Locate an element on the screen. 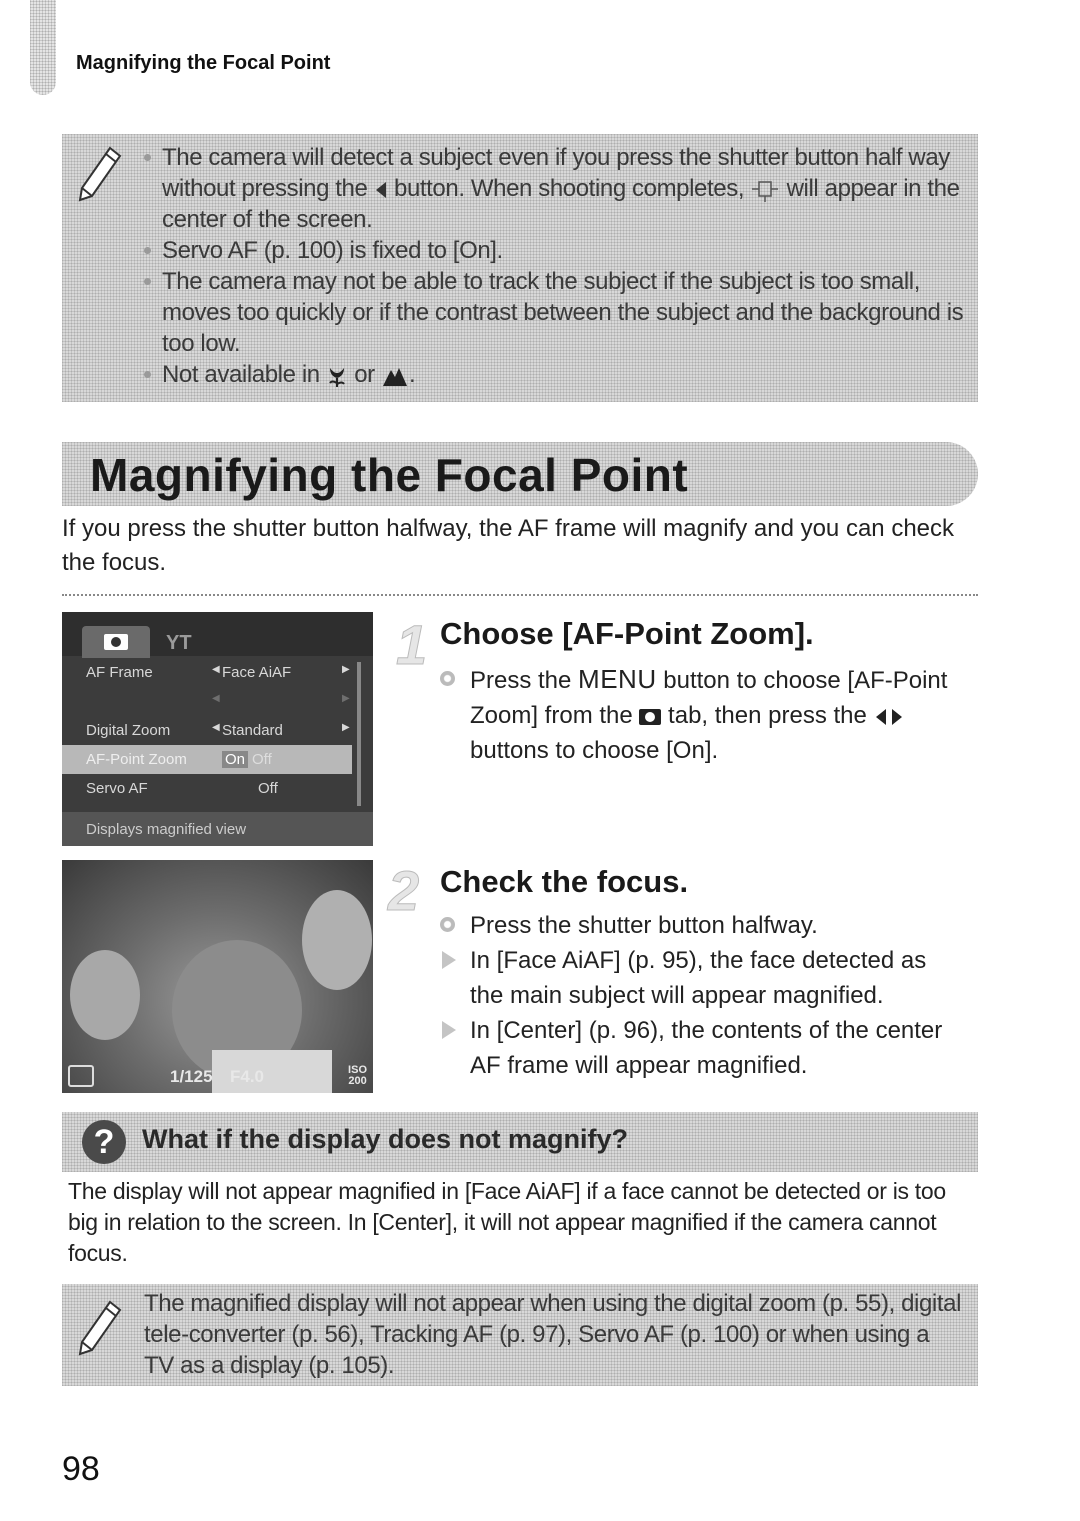  section-title: Magnifying the Focal Point is located at coordinates (389, 475).